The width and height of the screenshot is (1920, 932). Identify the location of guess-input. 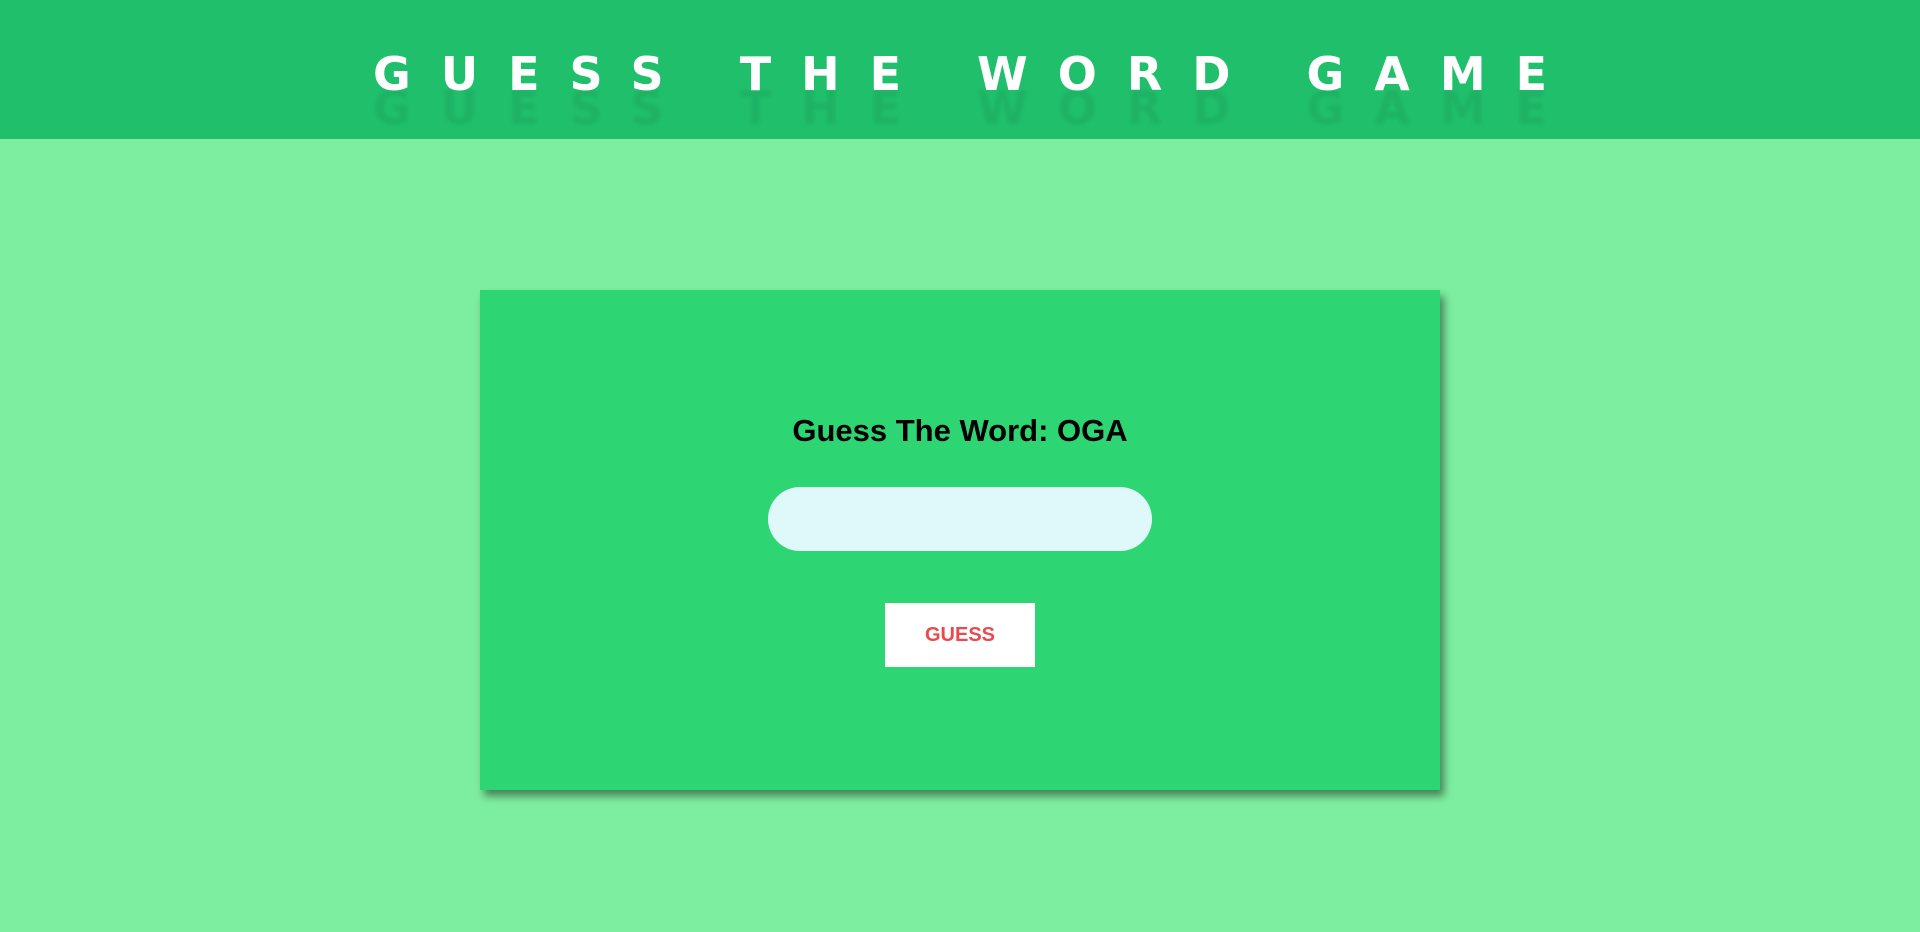
(960, 519).